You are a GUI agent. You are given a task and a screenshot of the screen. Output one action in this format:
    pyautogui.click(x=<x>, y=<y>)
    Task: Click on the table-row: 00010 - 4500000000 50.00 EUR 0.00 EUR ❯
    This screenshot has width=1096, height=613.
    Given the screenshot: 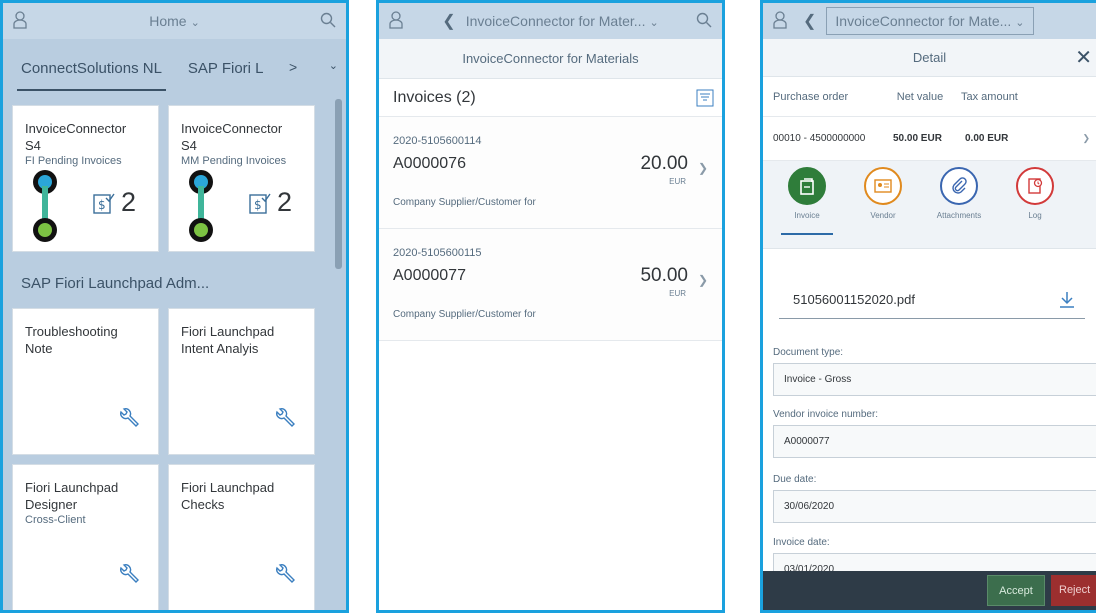 What is the action you would take?
    pyautogui.click(x=929, y=139)
    